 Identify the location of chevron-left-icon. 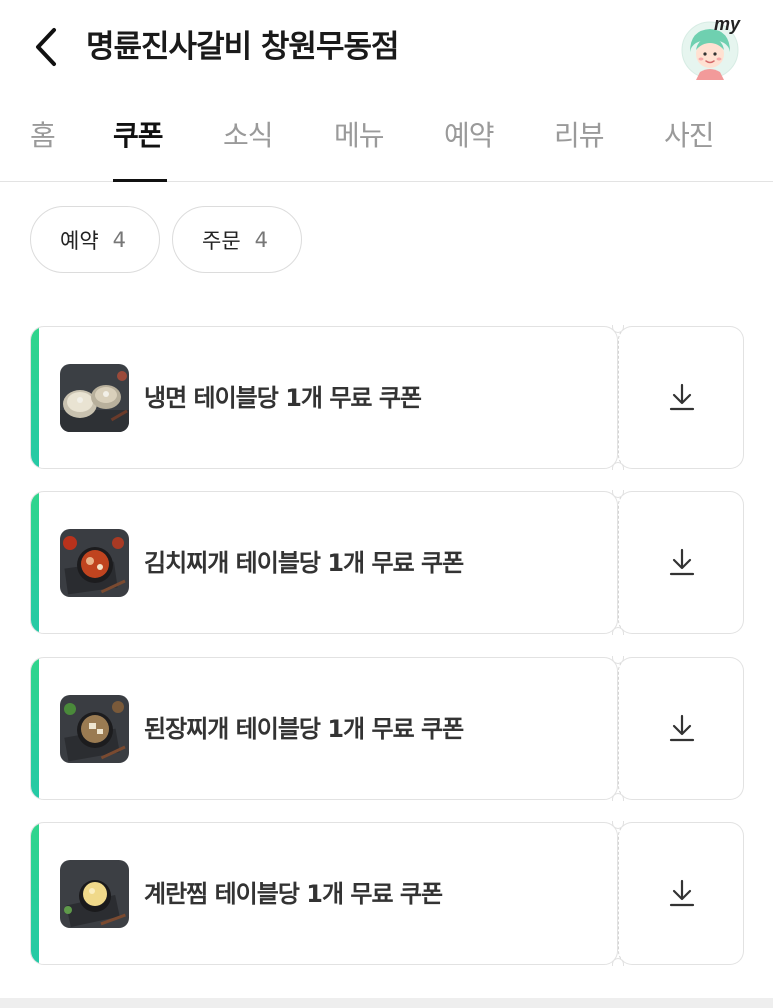
(46, 47).